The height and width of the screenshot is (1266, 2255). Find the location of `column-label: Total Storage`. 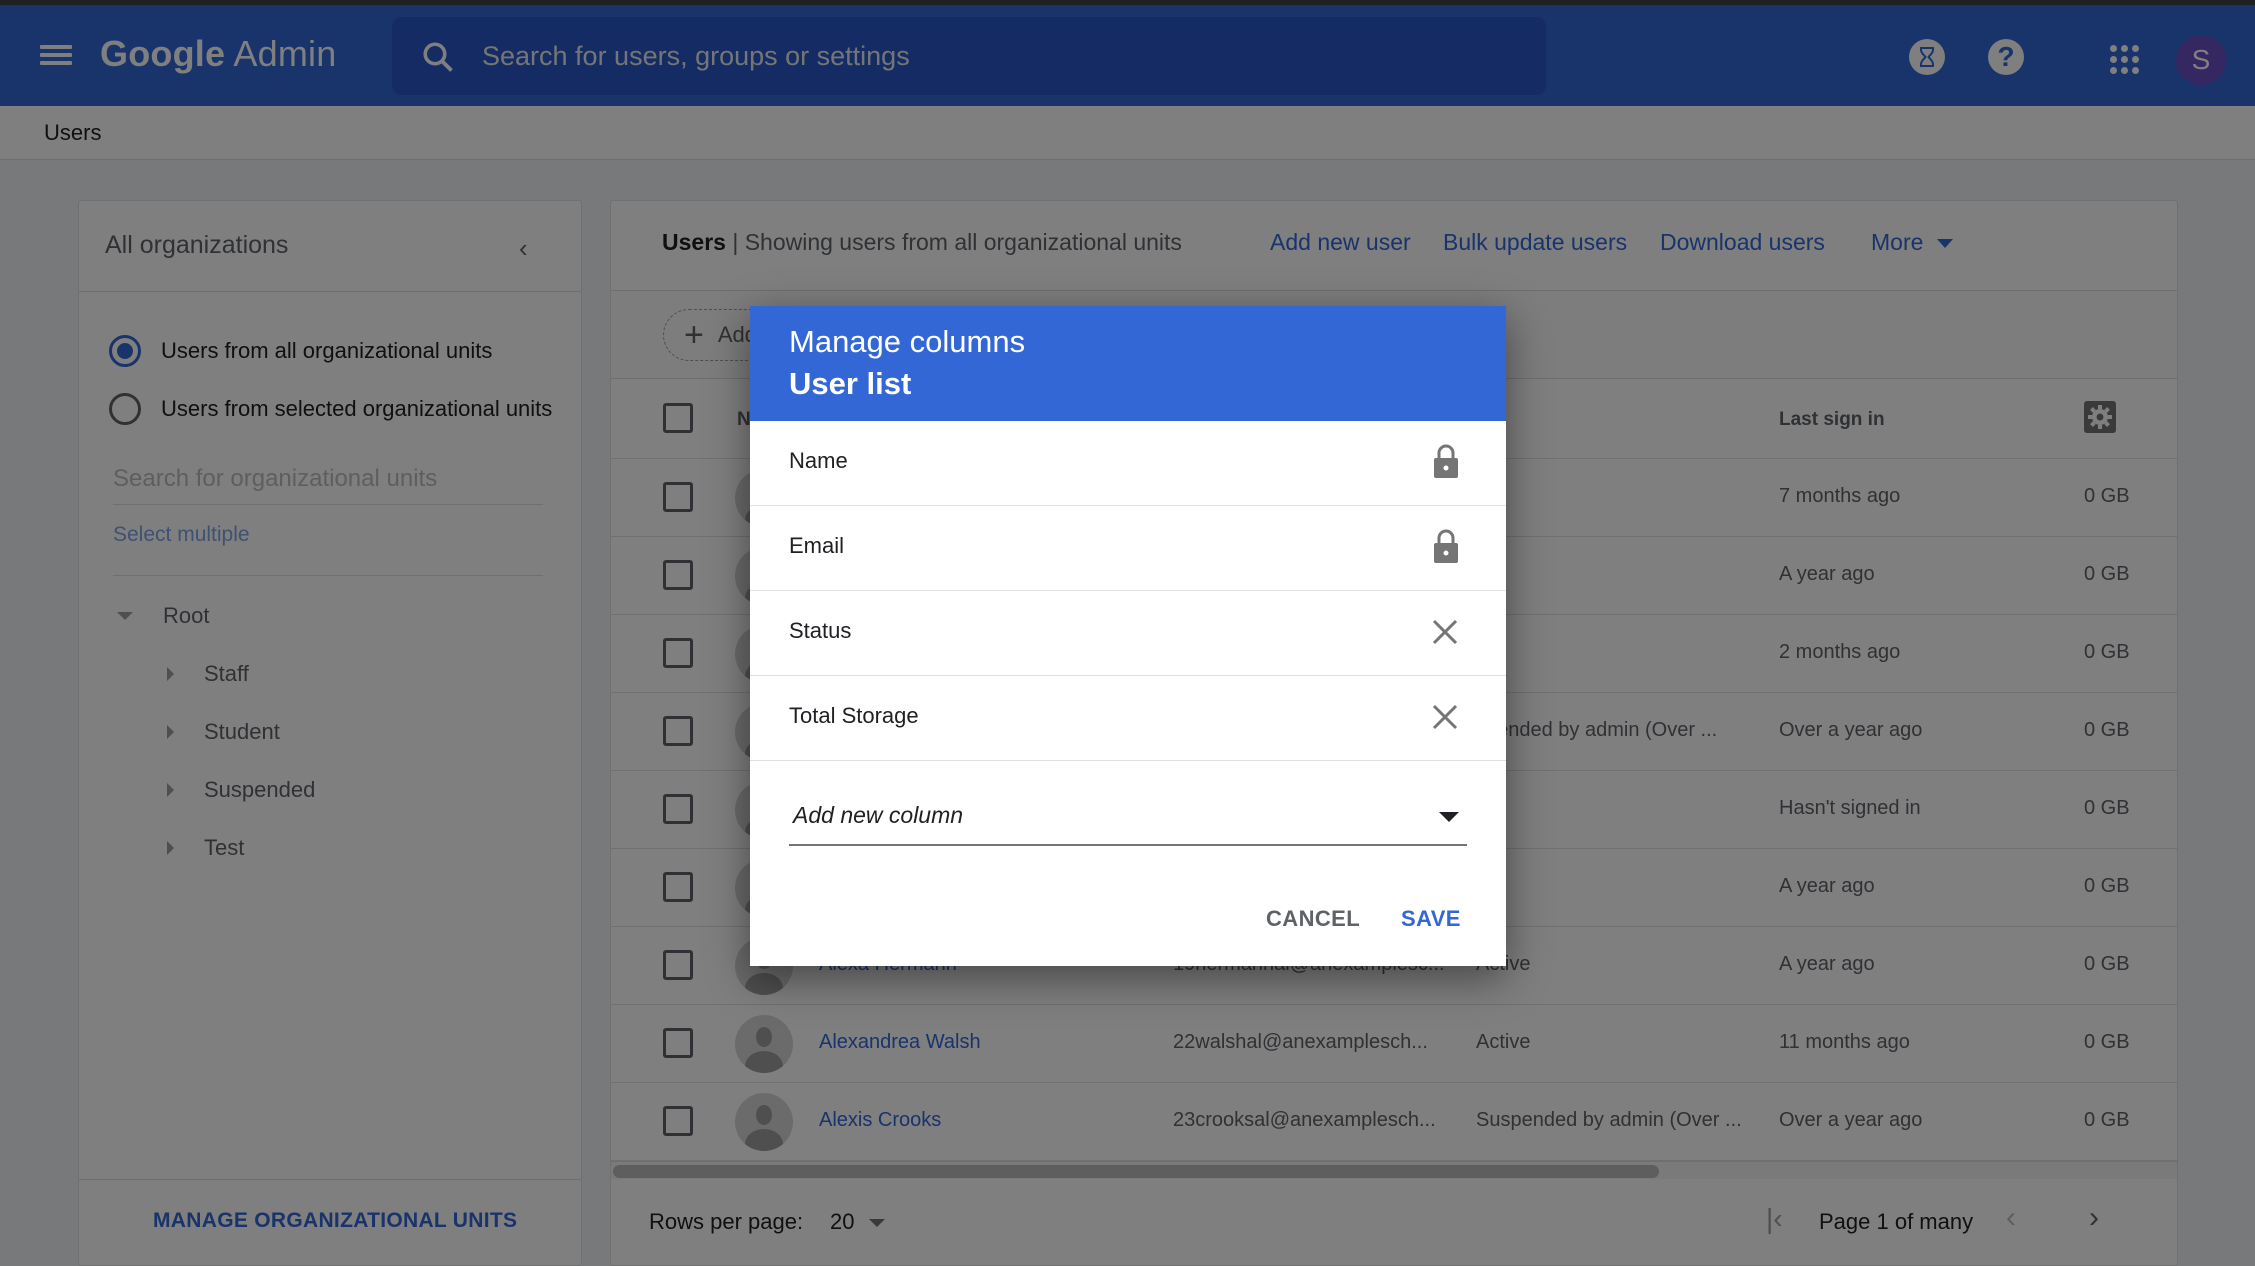

column-label: Total Storage is located at coordinates (854, 715).